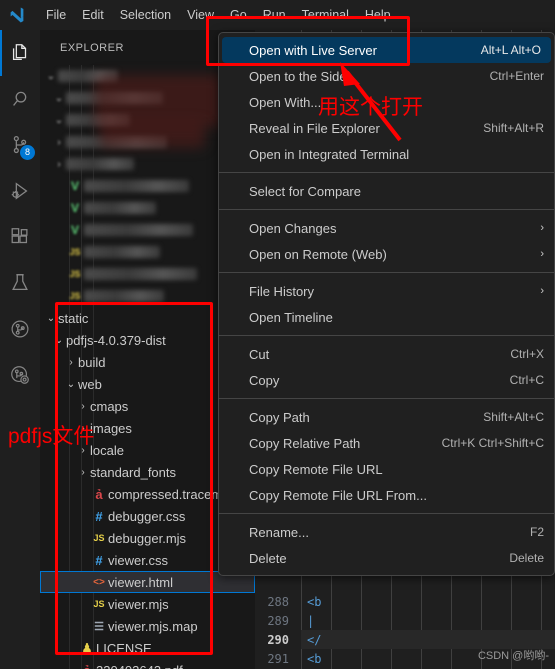 The height and width of the screenshot is (669, 555). I want to click on tree-item-viewer.mjs.map: ☰ viewer.mjs.map, so click(147, 626).